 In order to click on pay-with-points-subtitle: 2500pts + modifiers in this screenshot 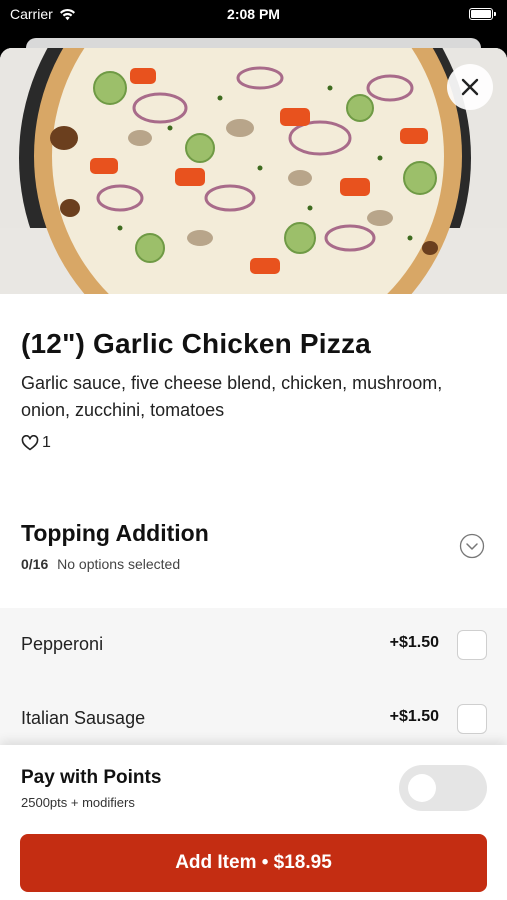, I will do `click(78, 802)`.